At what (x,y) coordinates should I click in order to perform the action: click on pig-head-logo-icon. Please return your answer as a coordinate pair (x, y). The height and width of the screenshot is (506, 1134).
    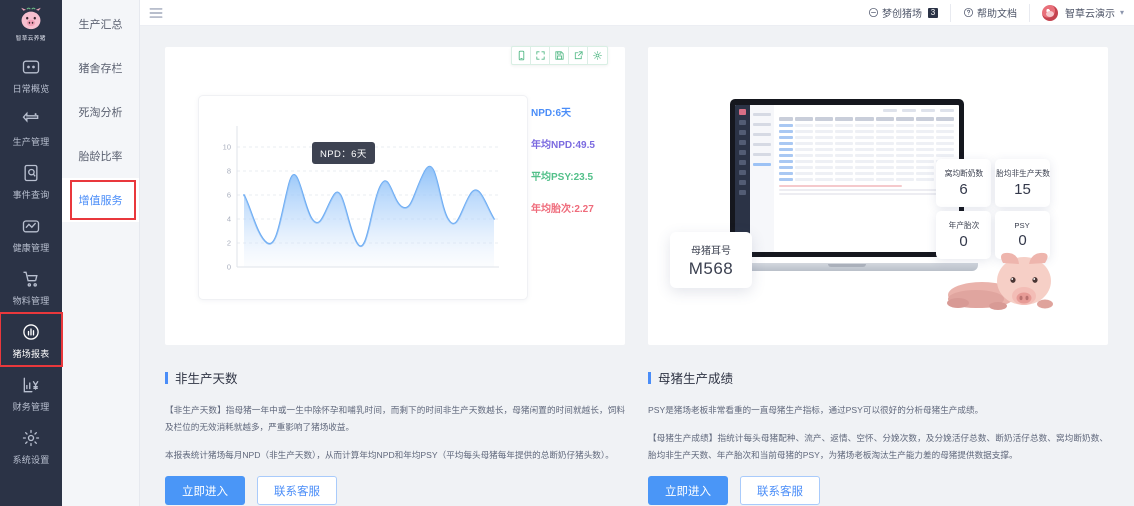
    Looking at the image, I should click on (31, 19).